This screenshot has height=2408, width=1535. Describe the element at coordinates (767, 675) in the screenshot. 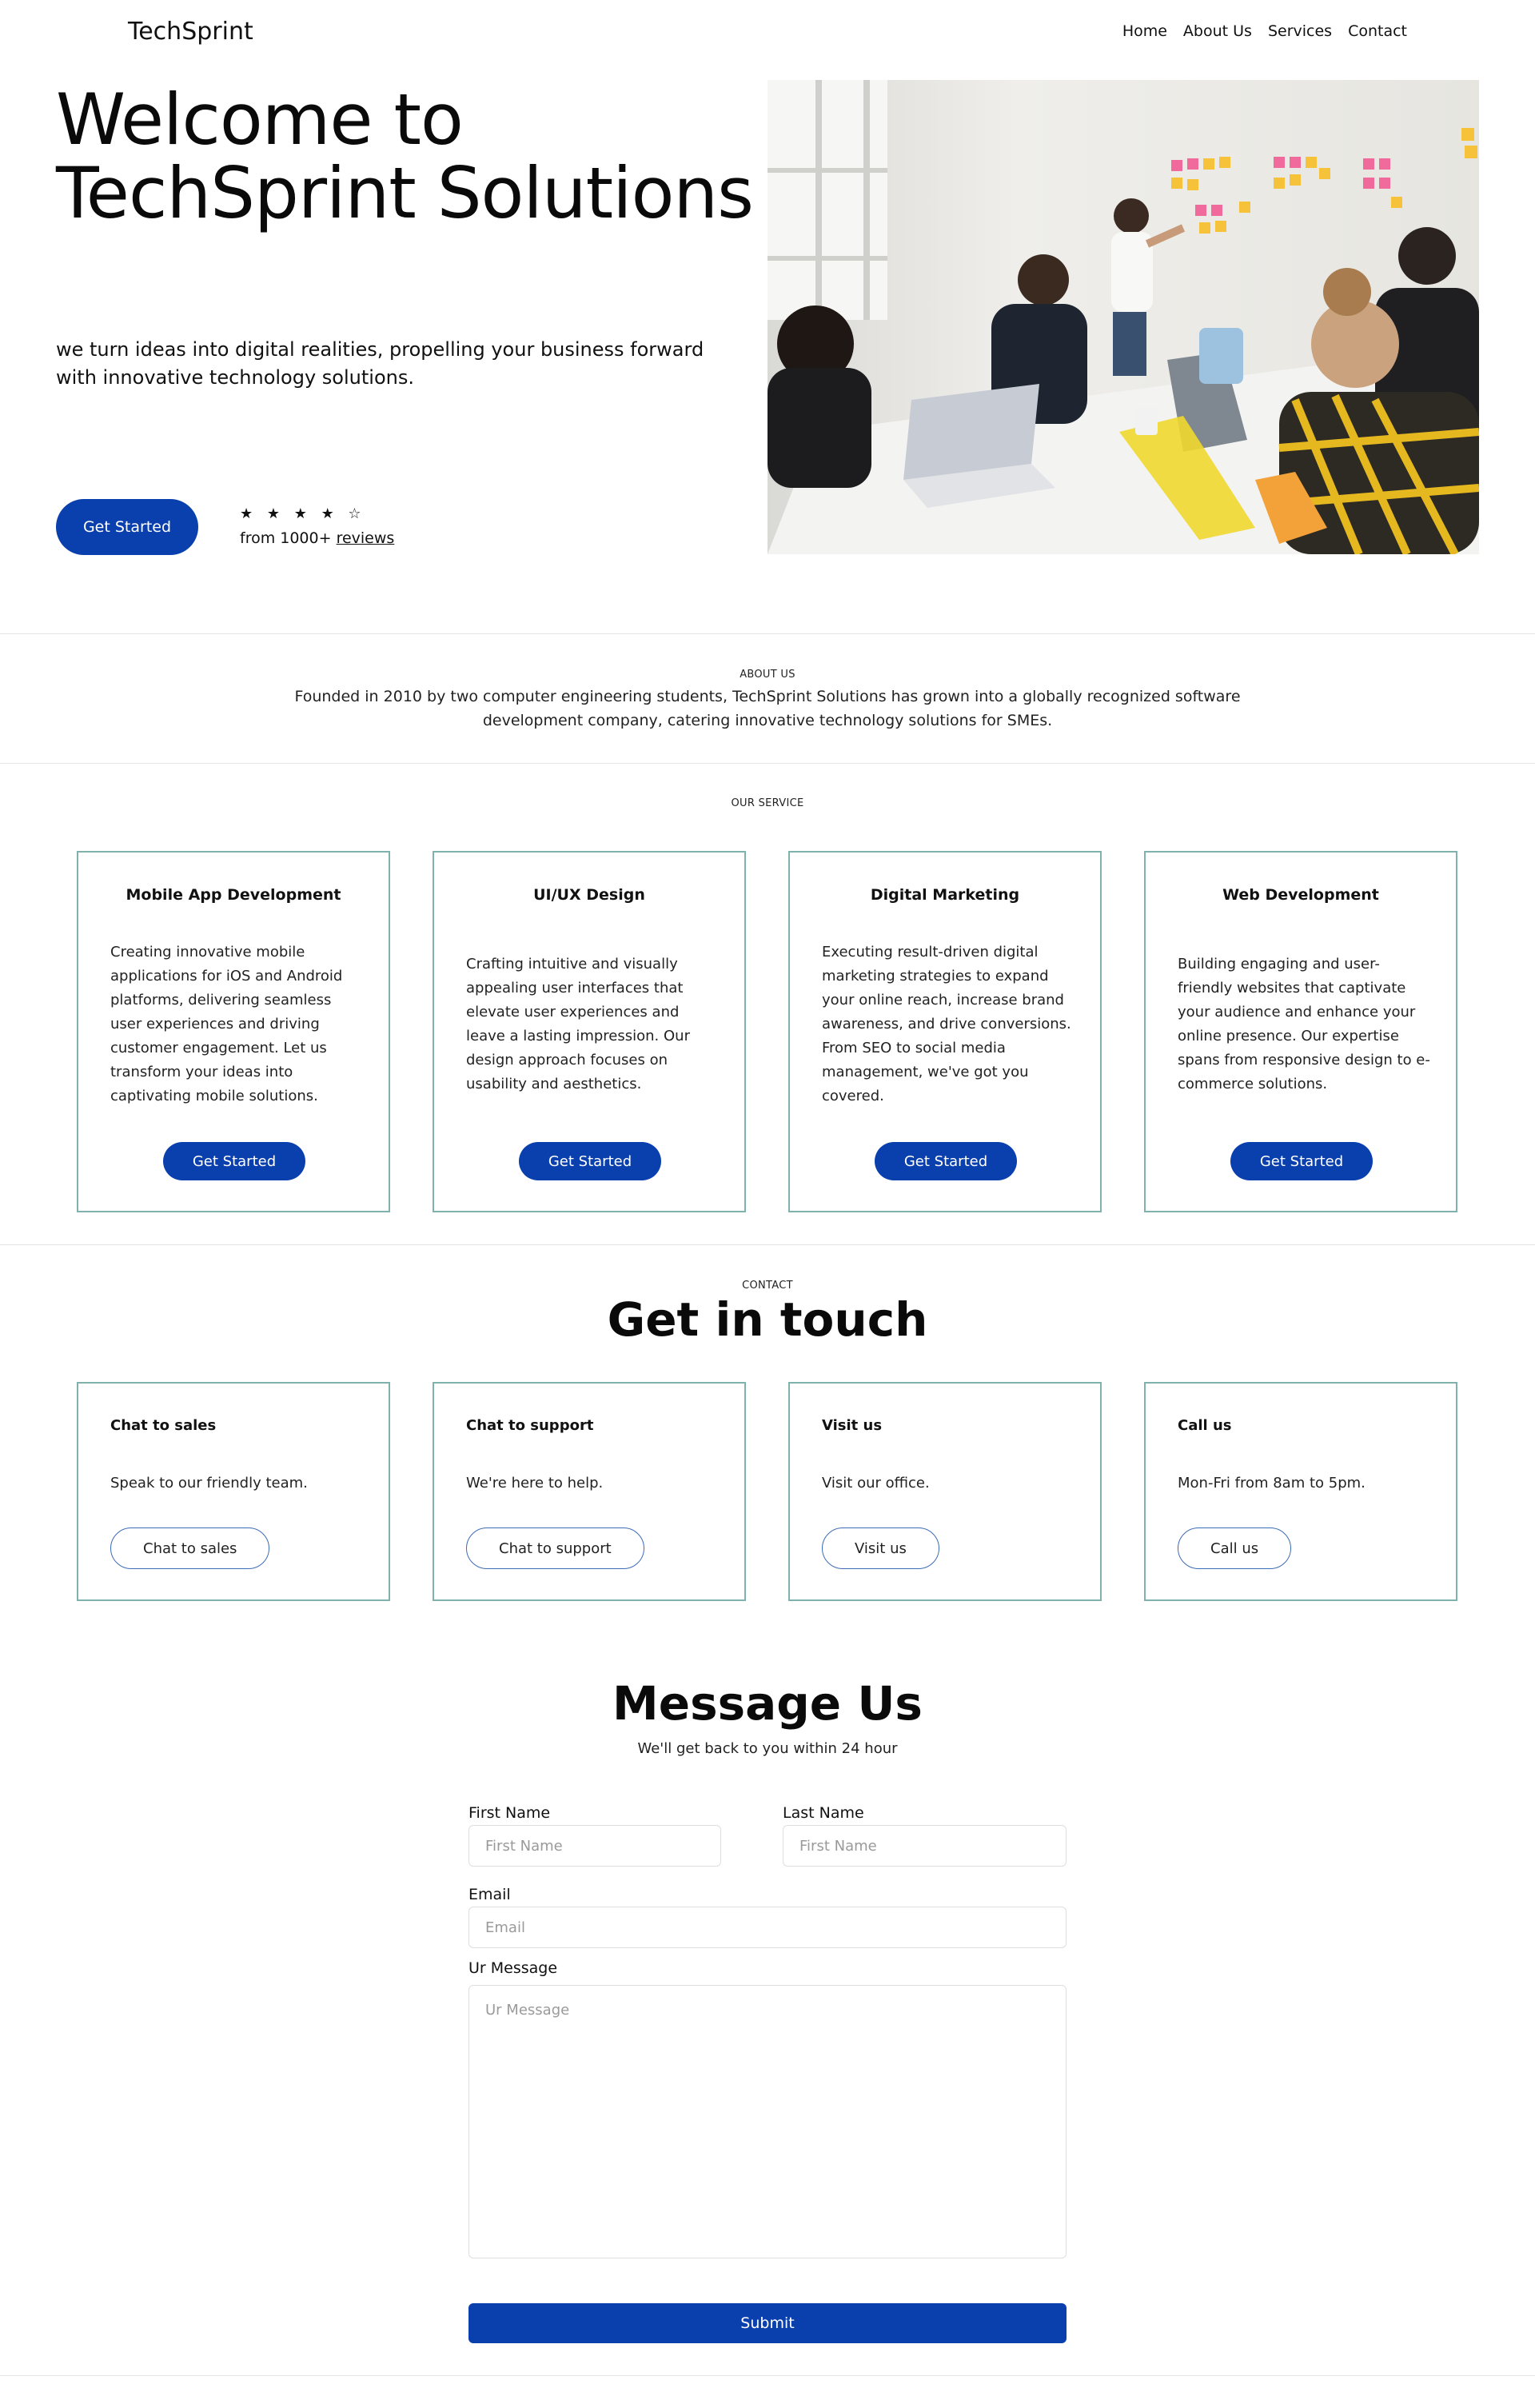

I see `about-eyebrow: ABOUT US` at that location.